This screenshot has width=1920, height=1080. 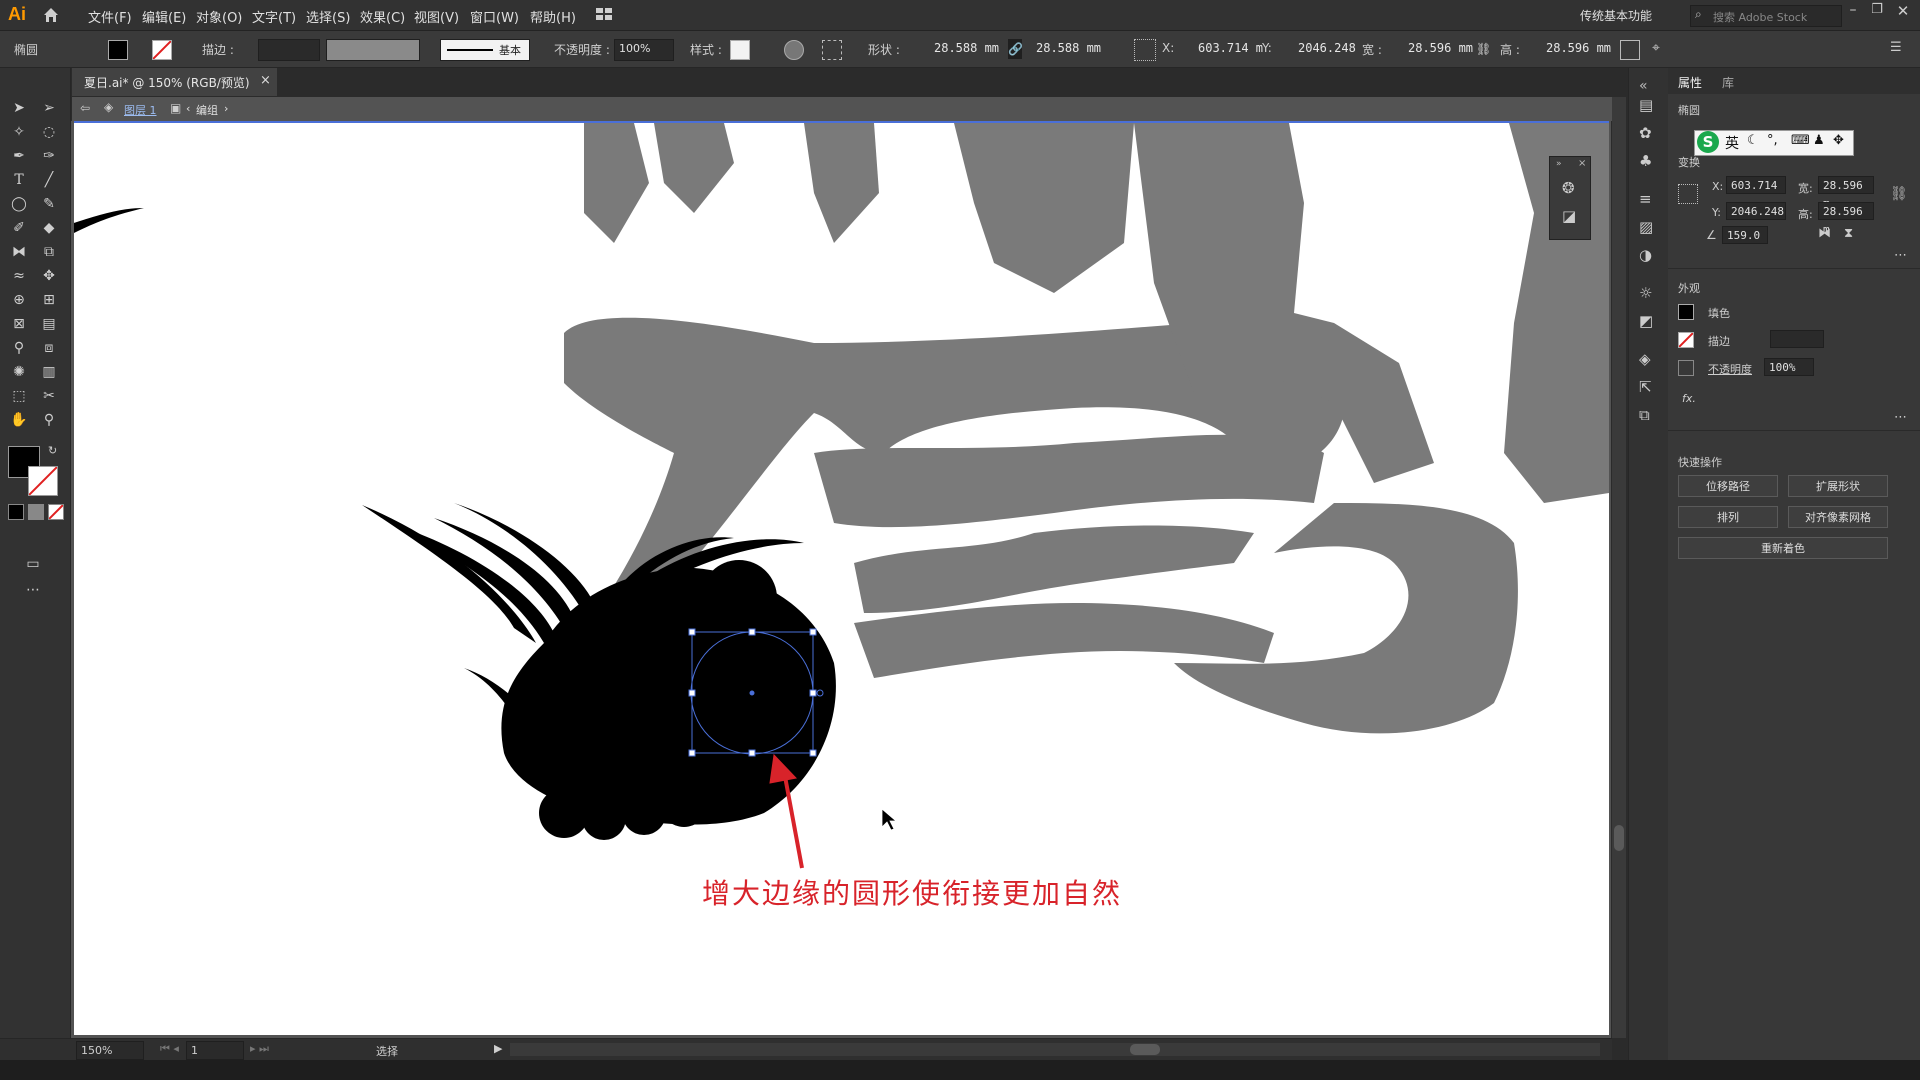 I want to click on curvature-tool-icon: ✑, so click(x=49, y=156).